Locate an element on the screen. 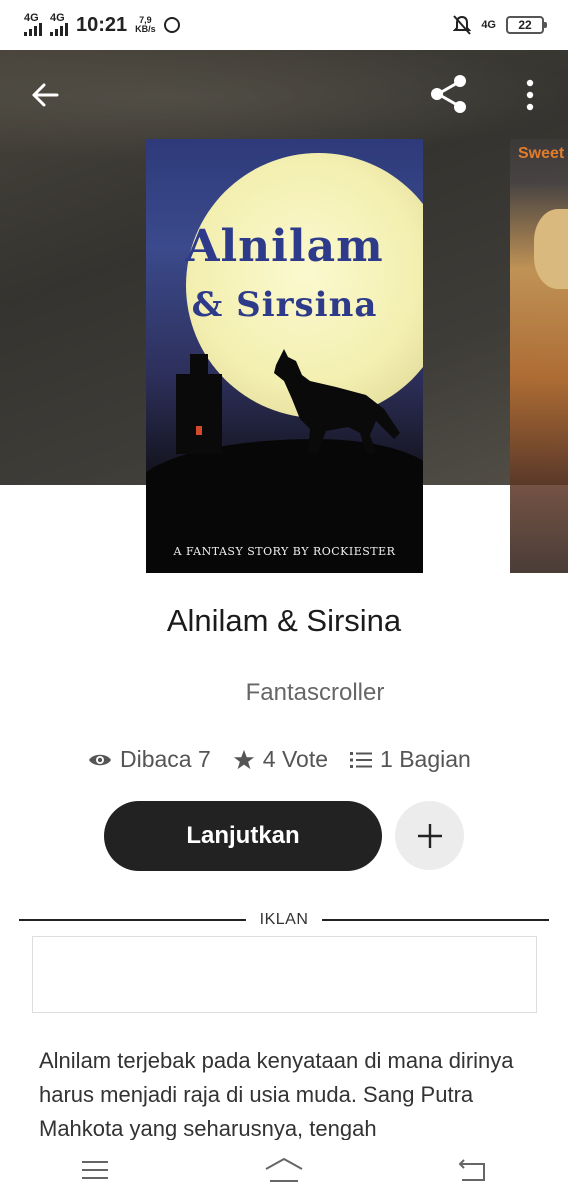  speed-unit: KB/s is located at coordinates (145, 29).